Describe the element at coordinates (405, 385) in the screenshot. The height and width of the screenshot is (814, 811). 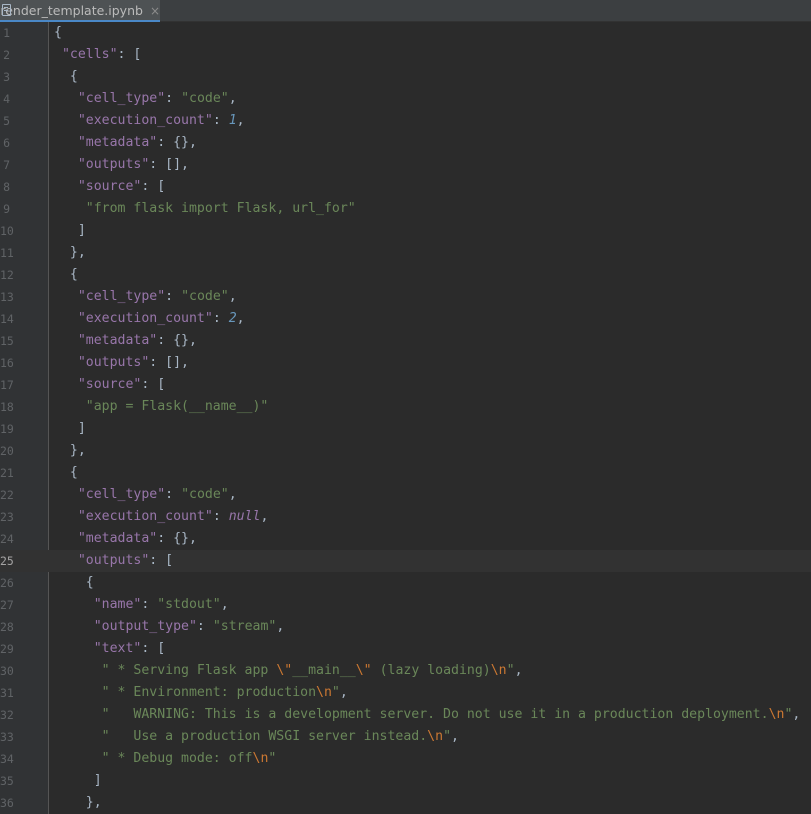
I see `code-line: 17 "source": [` at that location.